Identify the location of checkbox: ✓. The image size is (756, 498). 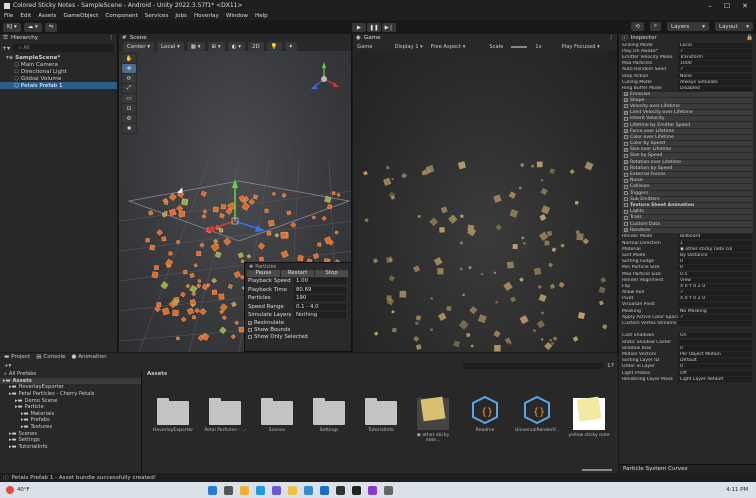
(250, 323).